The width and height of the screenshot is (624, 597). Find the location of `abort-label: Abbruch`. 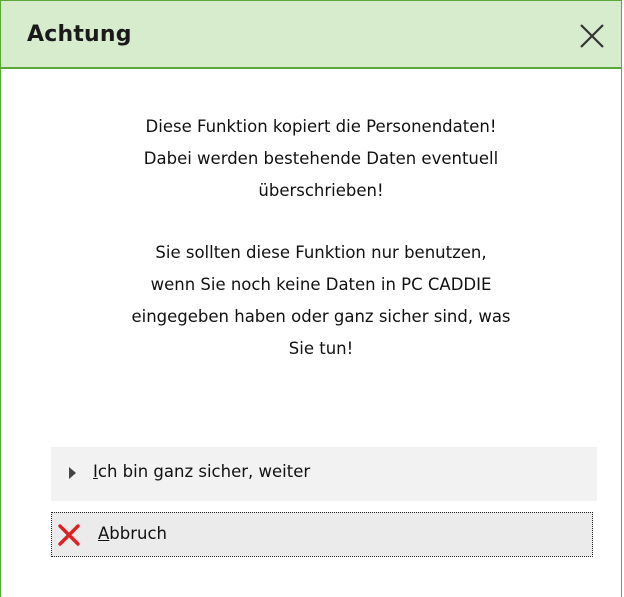

abort-label: Abbruch is located at coordinates (132, 533).